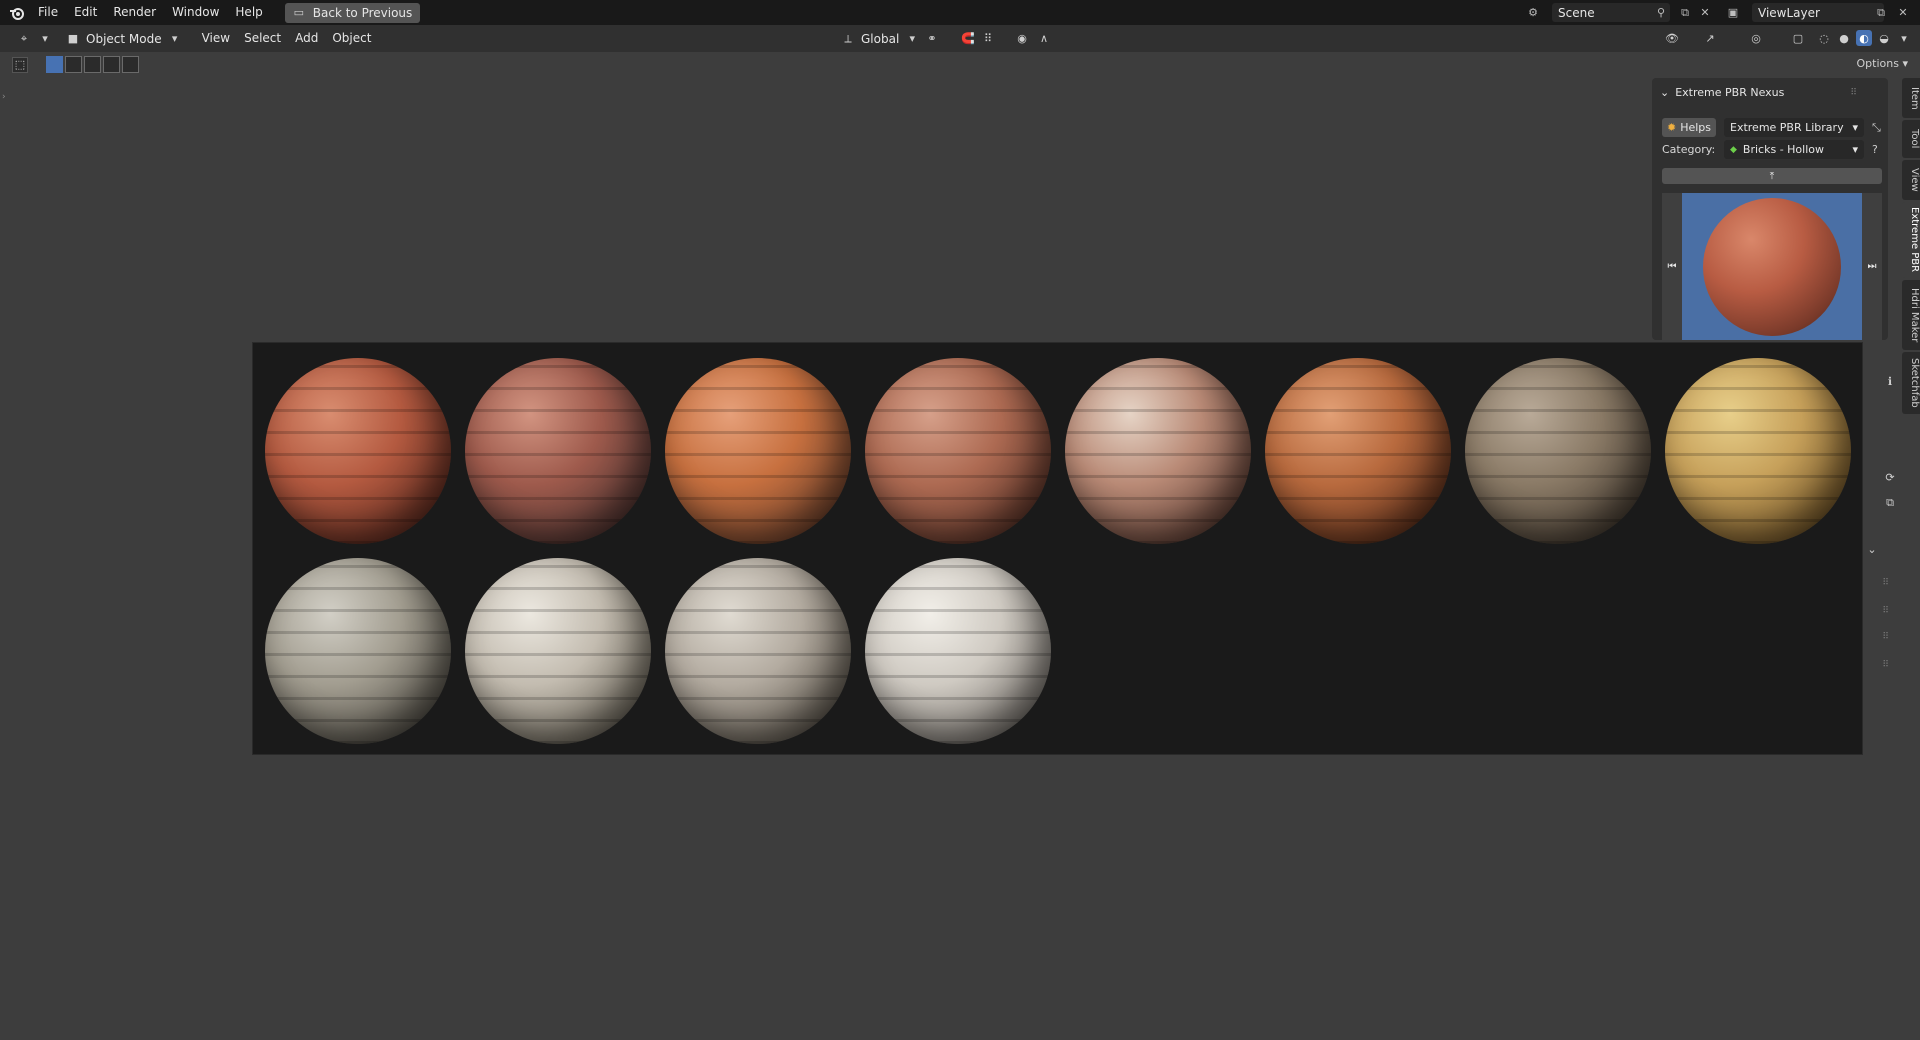 The image size is (1920, 1040). What do you see at coordinates (111, 64) in the screenshot?
I see `select-invert-icon` at bounding box center [111, 64].